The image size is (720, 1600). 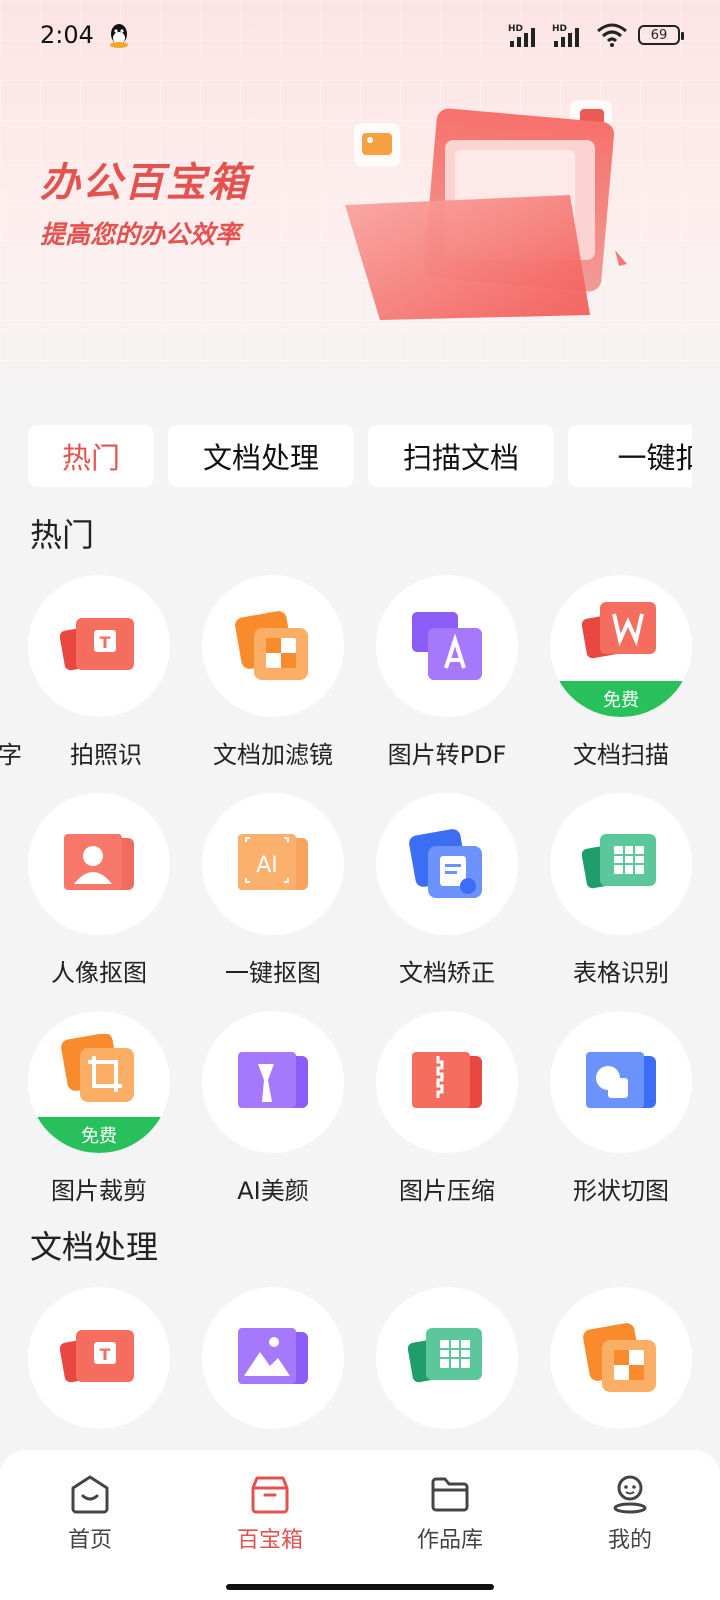 I want to click on battery-icon: 69, so click(x=661, y=35).